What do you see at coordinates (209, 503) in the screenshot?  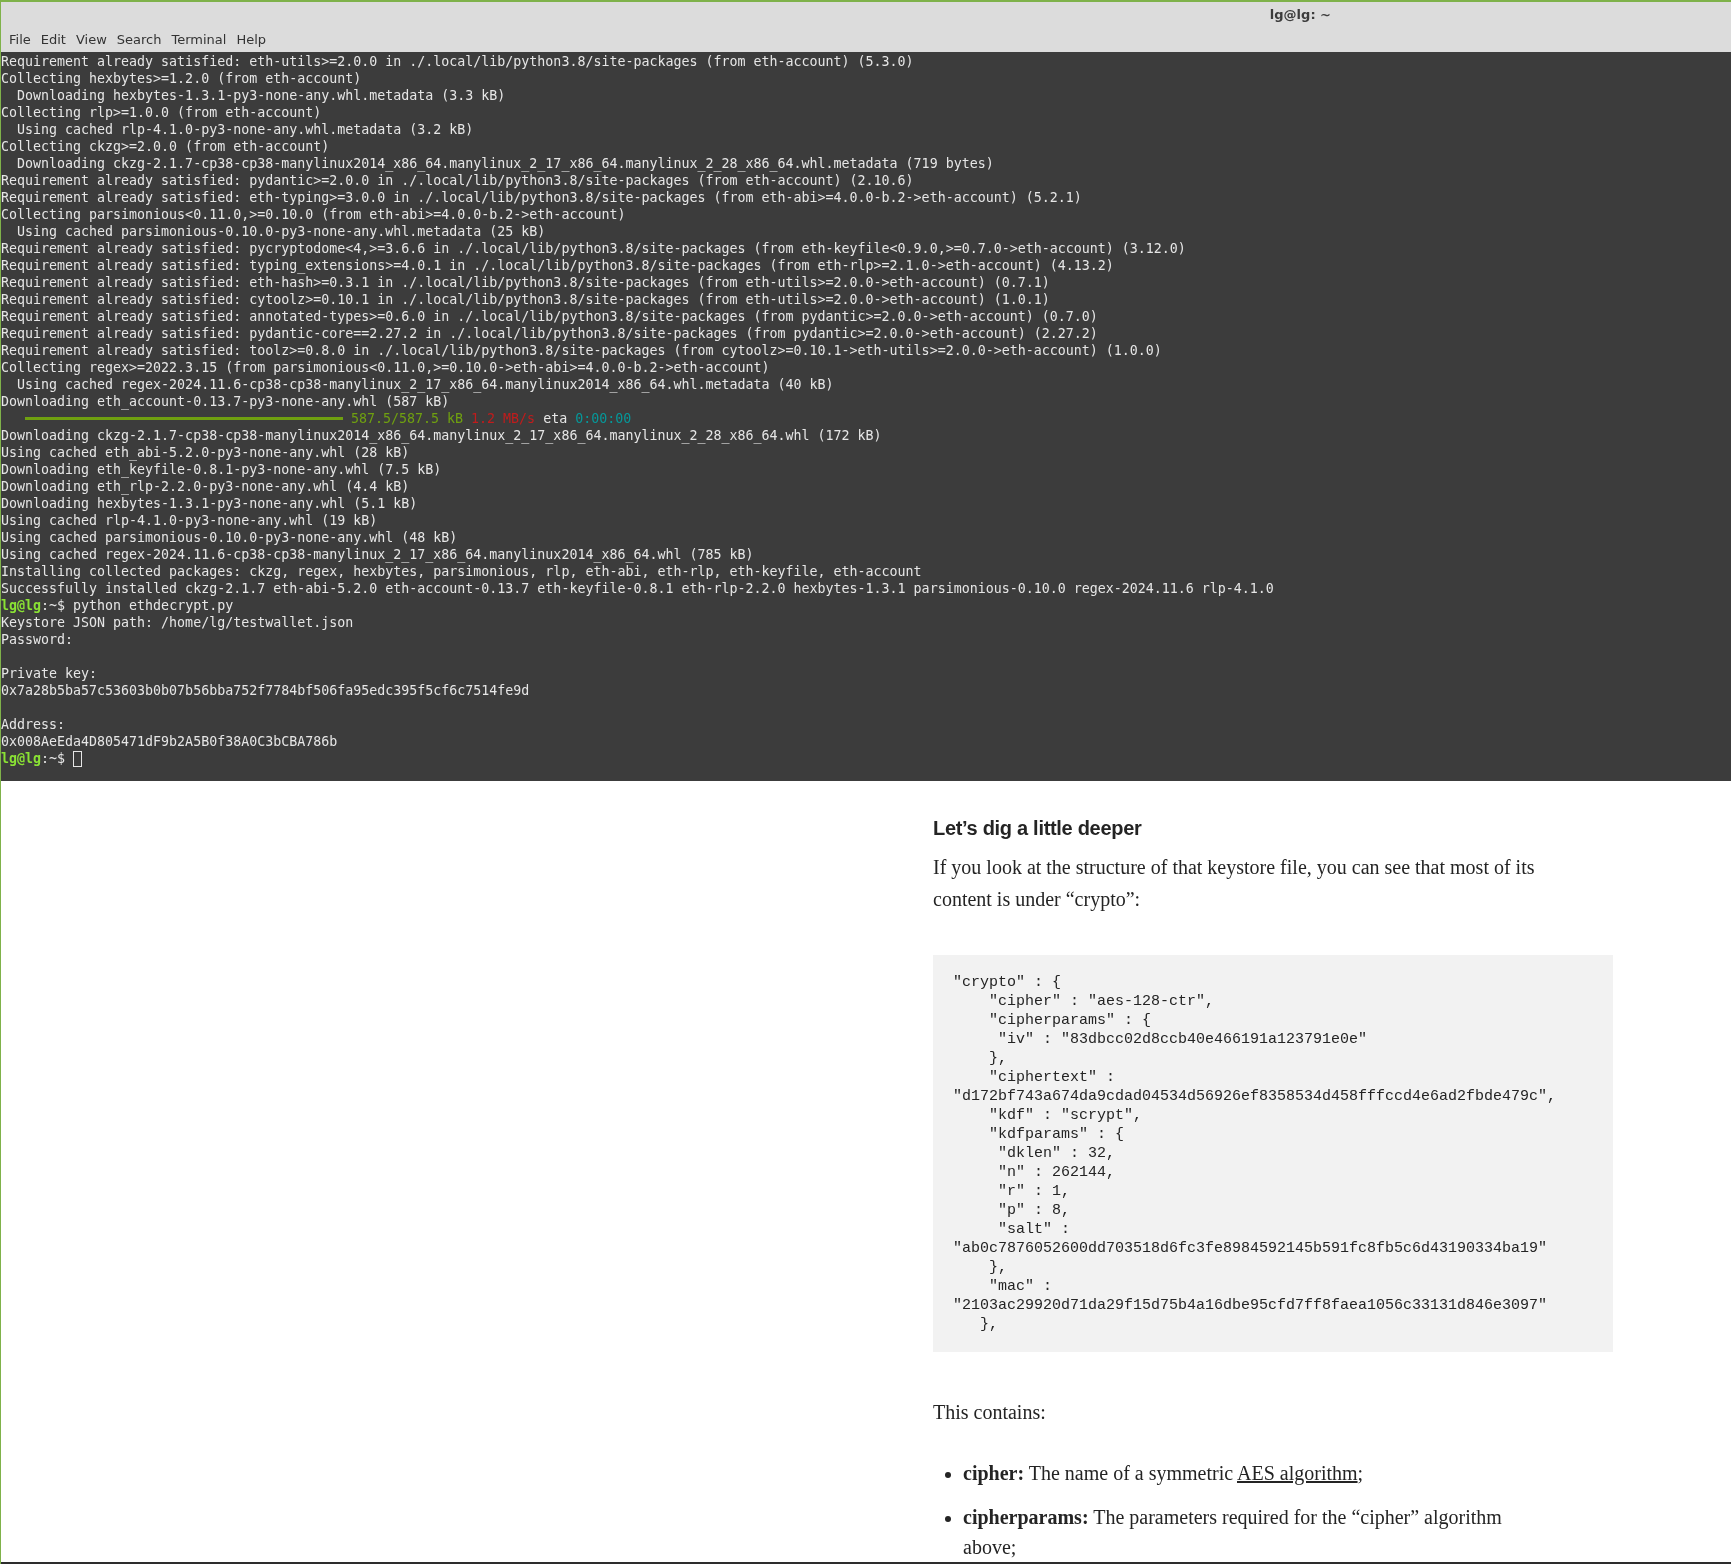 I see `terminal-line: Downloading hexbytes-1.3.1-py3-none-any.whl (5.1 kB)` at bounding box center [209, 503].